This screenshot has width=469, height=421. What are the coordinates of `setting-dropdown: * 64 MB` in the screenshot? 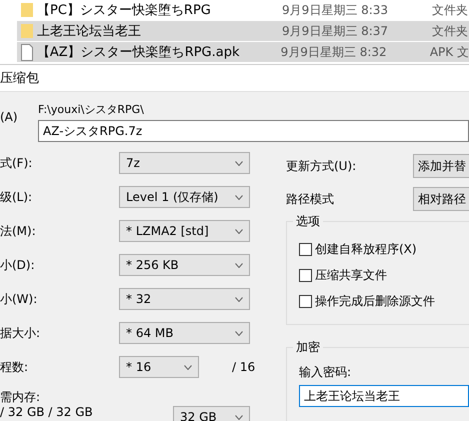 It's located at (184, 333).